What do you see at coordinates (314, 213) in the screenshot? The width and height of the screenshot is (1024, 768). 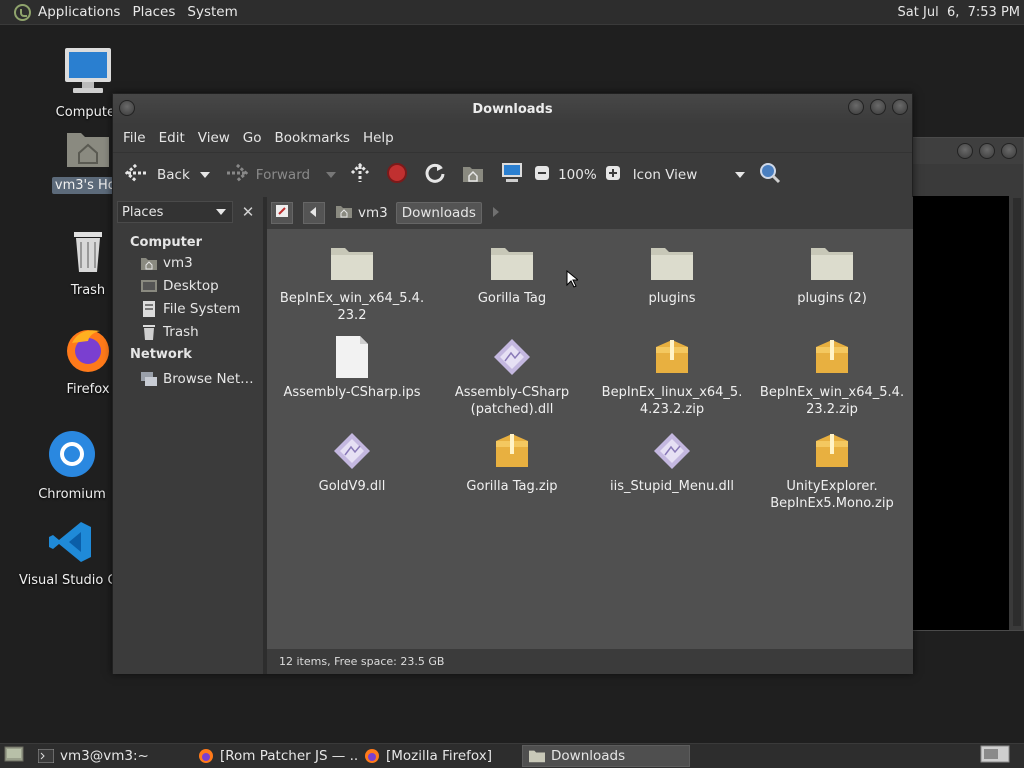 I see `path-scroll-left-button` at bounding box center [314, 213].